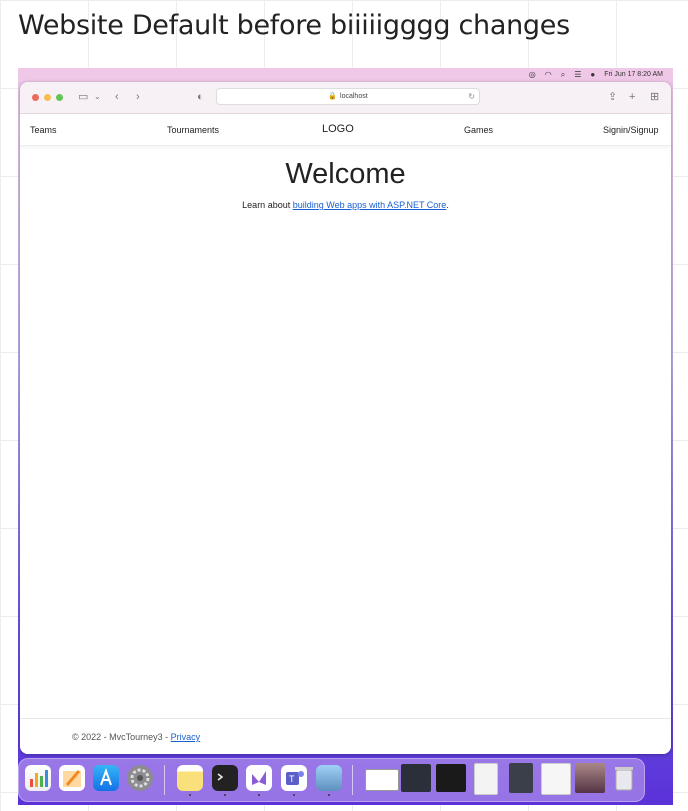 Image resolution: width=688 pixels, height=811 pixels. Describe the element at coordinates (592, 74) in the screenshot. I see `siri-icon: ●` at that location.